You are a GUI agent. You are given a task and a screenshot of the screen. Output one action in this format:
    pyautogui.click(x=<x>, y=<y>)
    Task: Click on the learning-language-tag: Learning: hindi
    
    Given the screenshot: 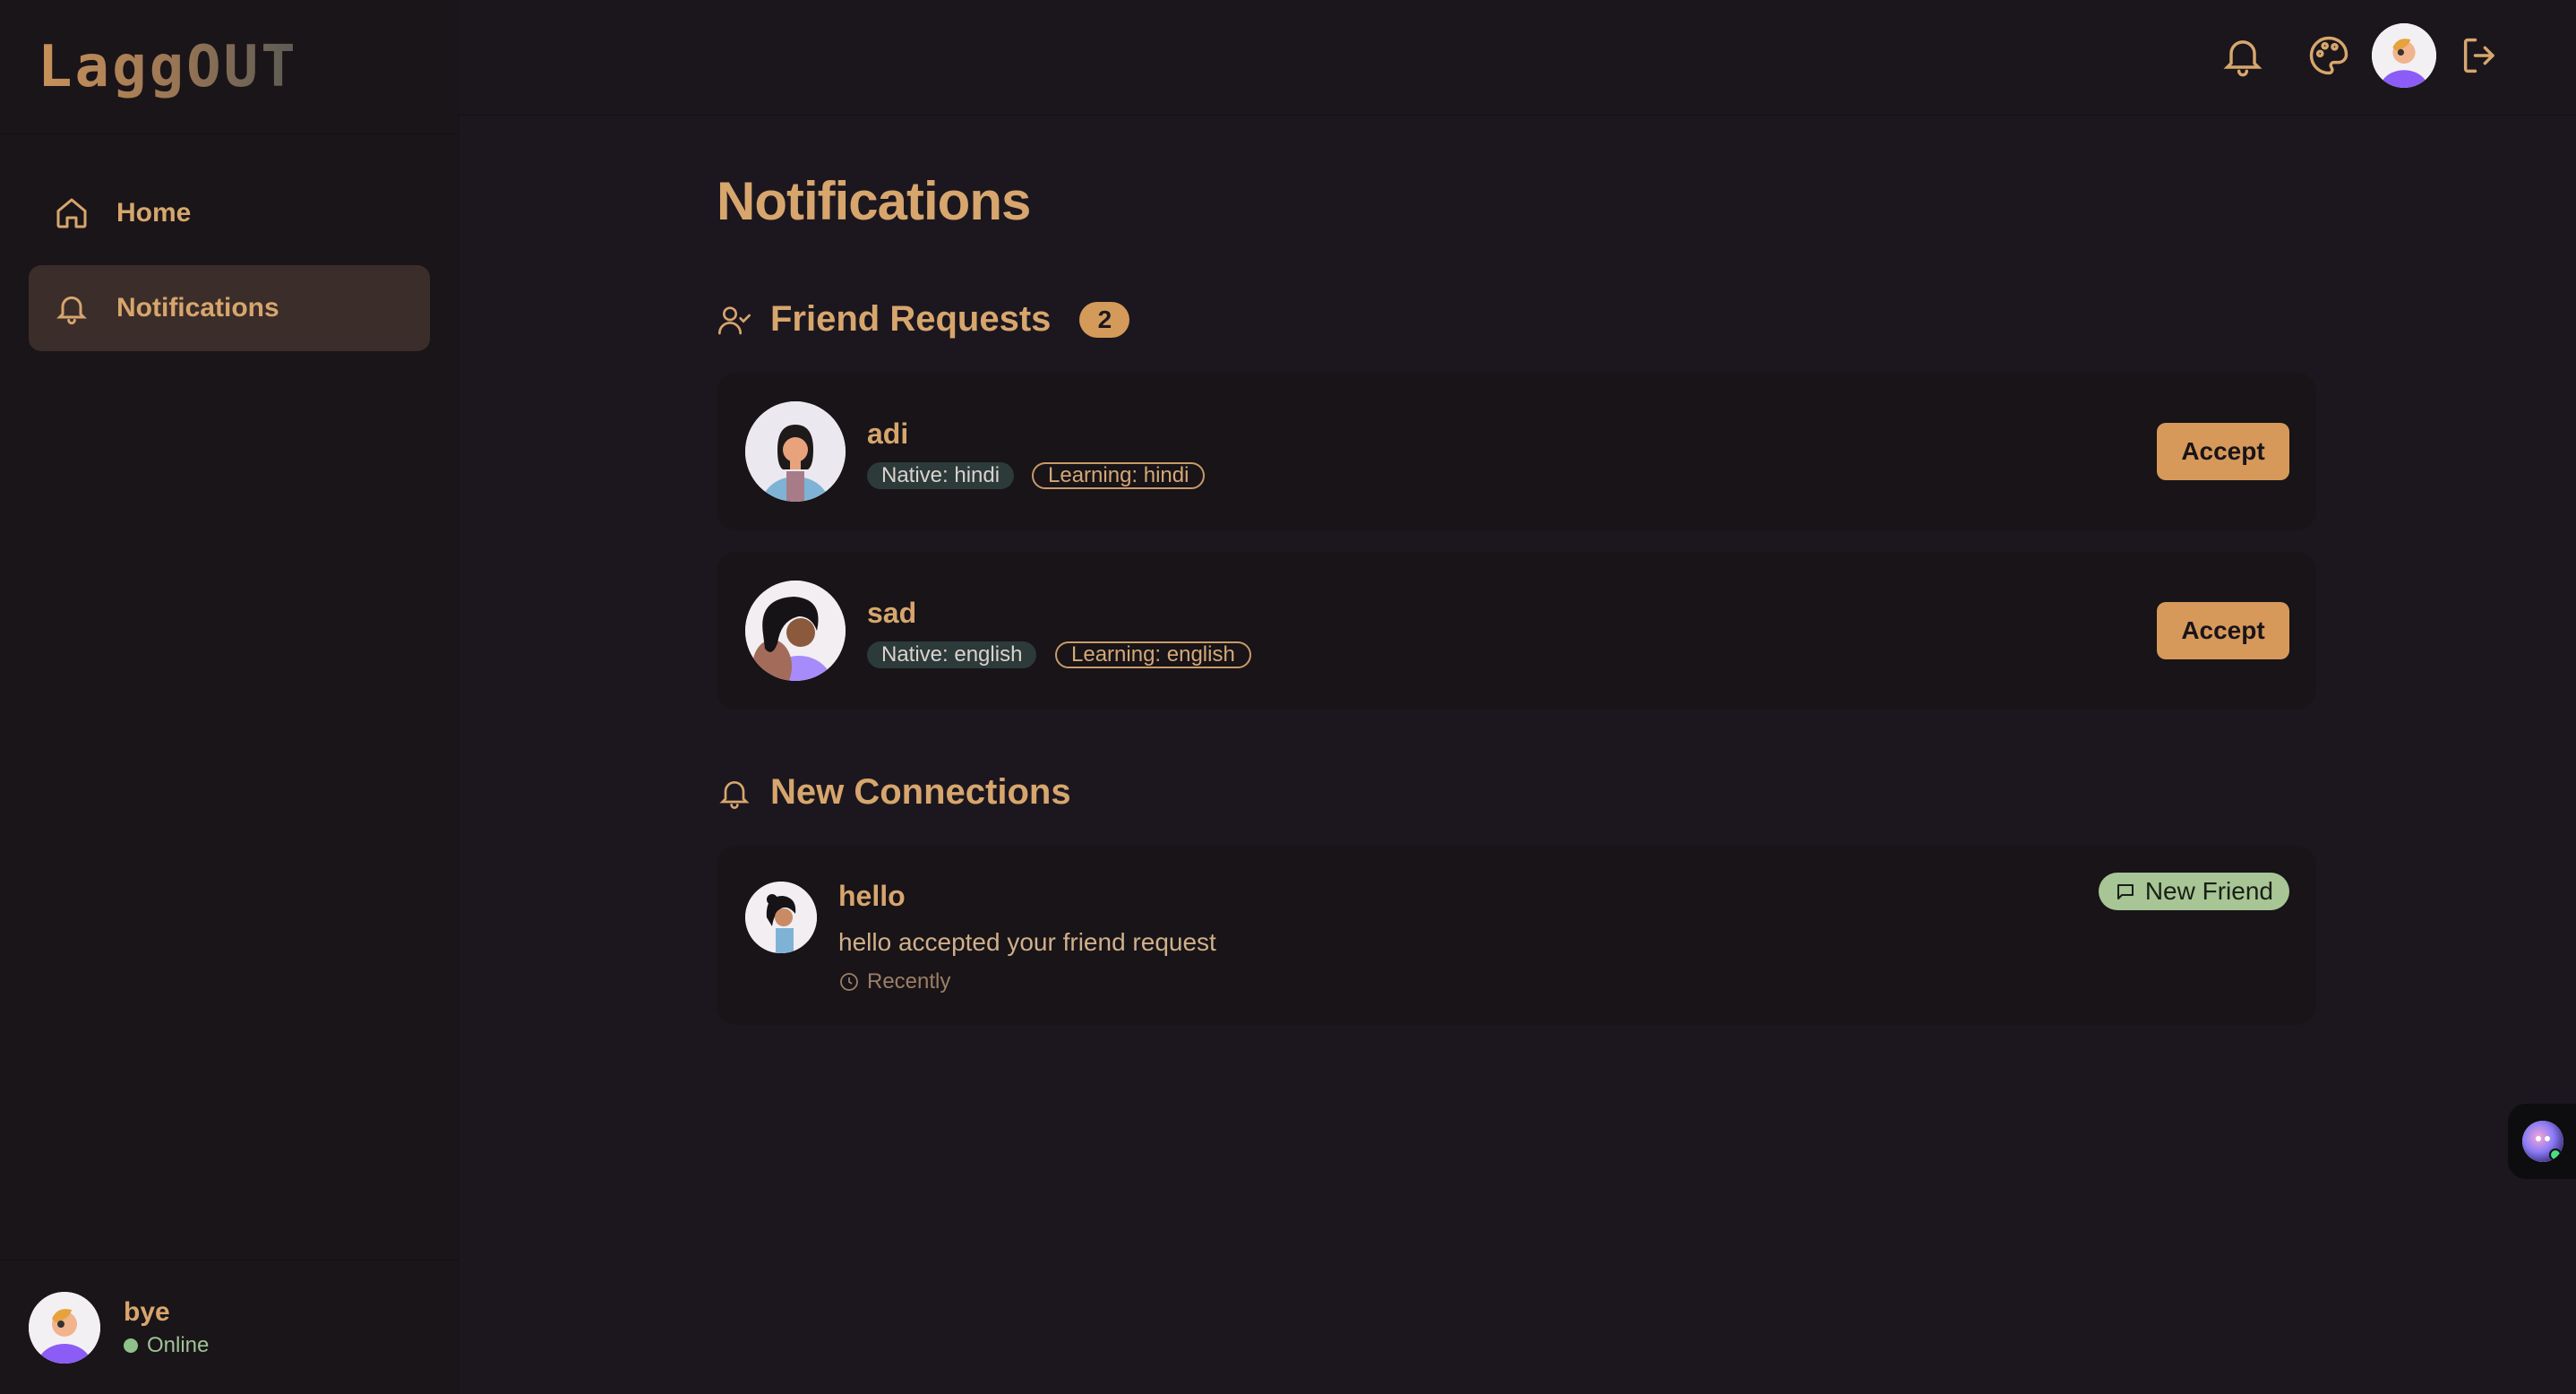 What is the action you would take?
    pyautogui.click(x=1119, y=475)
    